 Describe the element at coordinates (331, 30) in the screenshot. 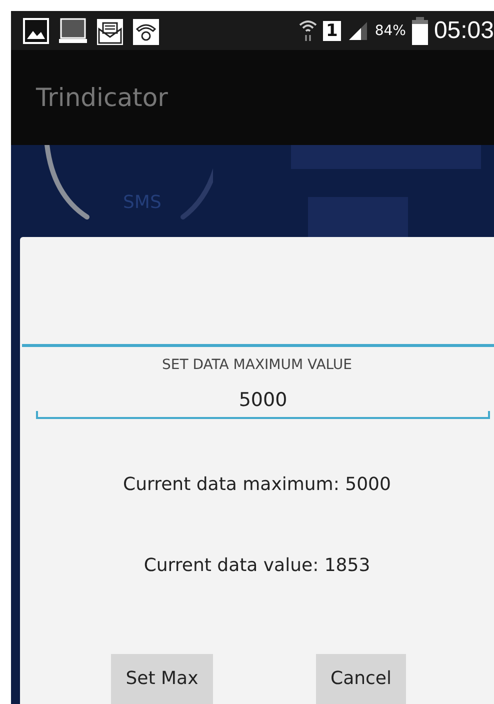

I see `sim-indicator: 1` at that location.